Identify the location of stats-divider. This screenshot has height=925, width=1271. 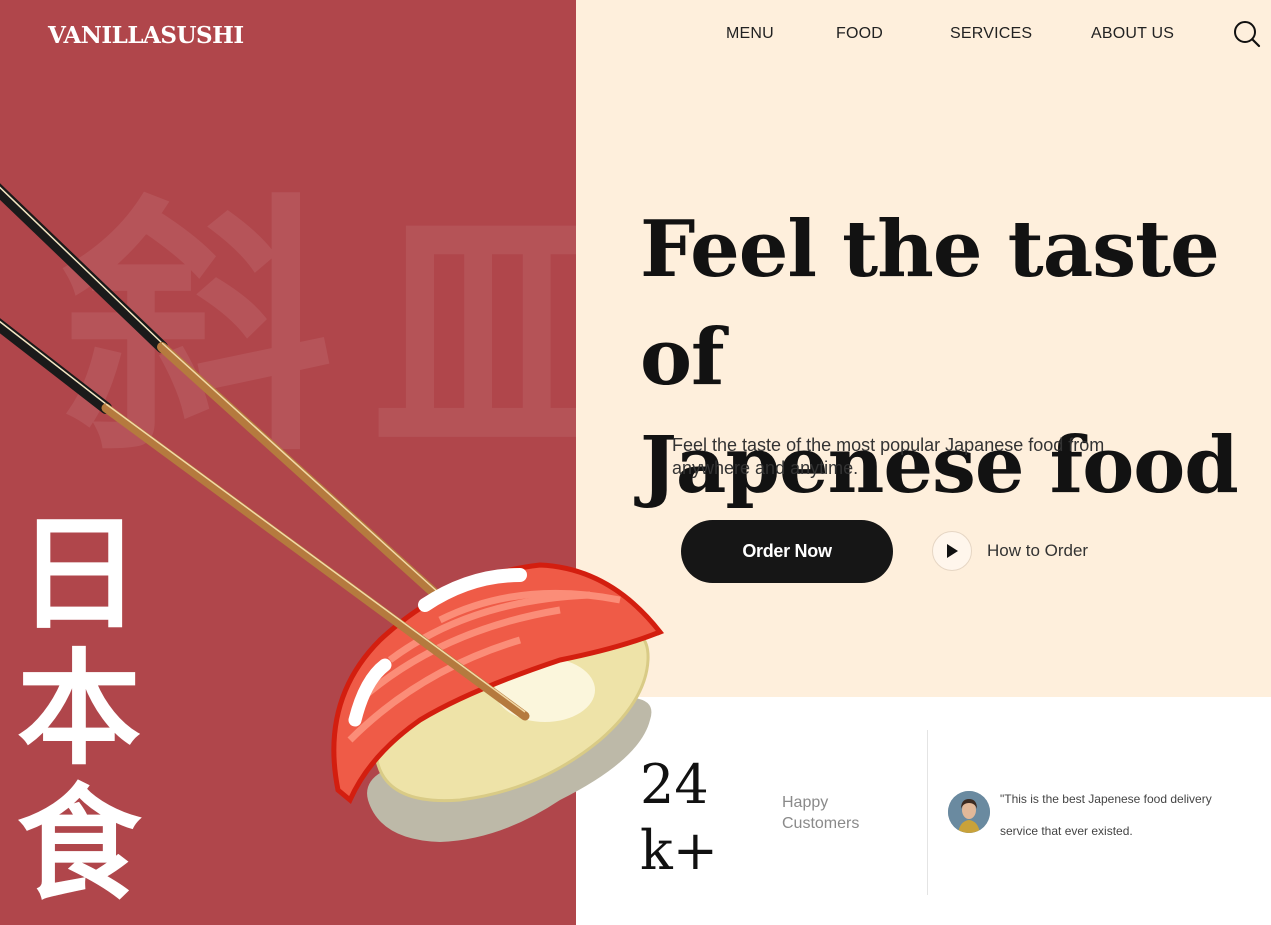
(927, 812).